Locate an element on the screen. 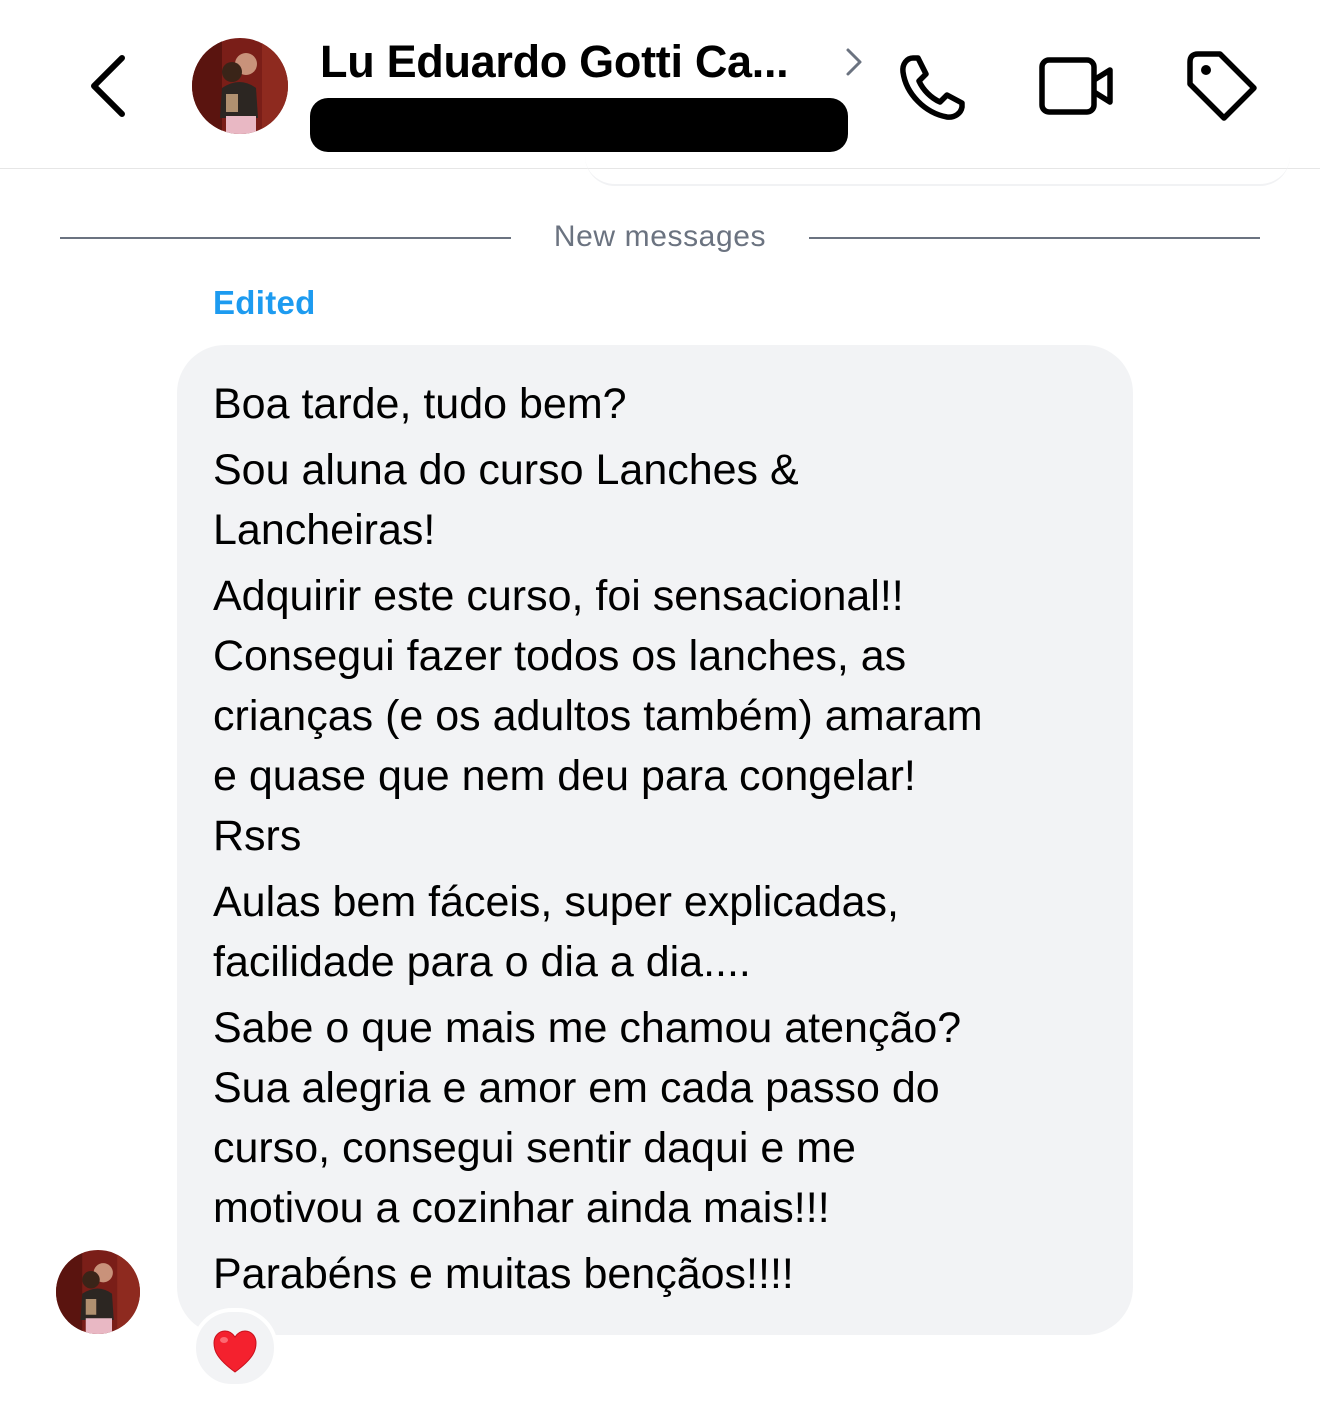 The height and width of the screenshot is (1413, 1320). label-button is located at coordinates (1220, 88).